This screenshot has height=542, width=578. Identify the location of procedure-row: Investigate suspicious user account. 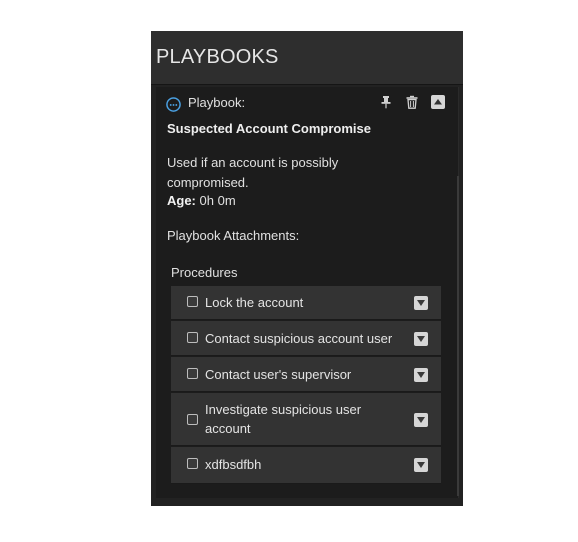
(306, 419).